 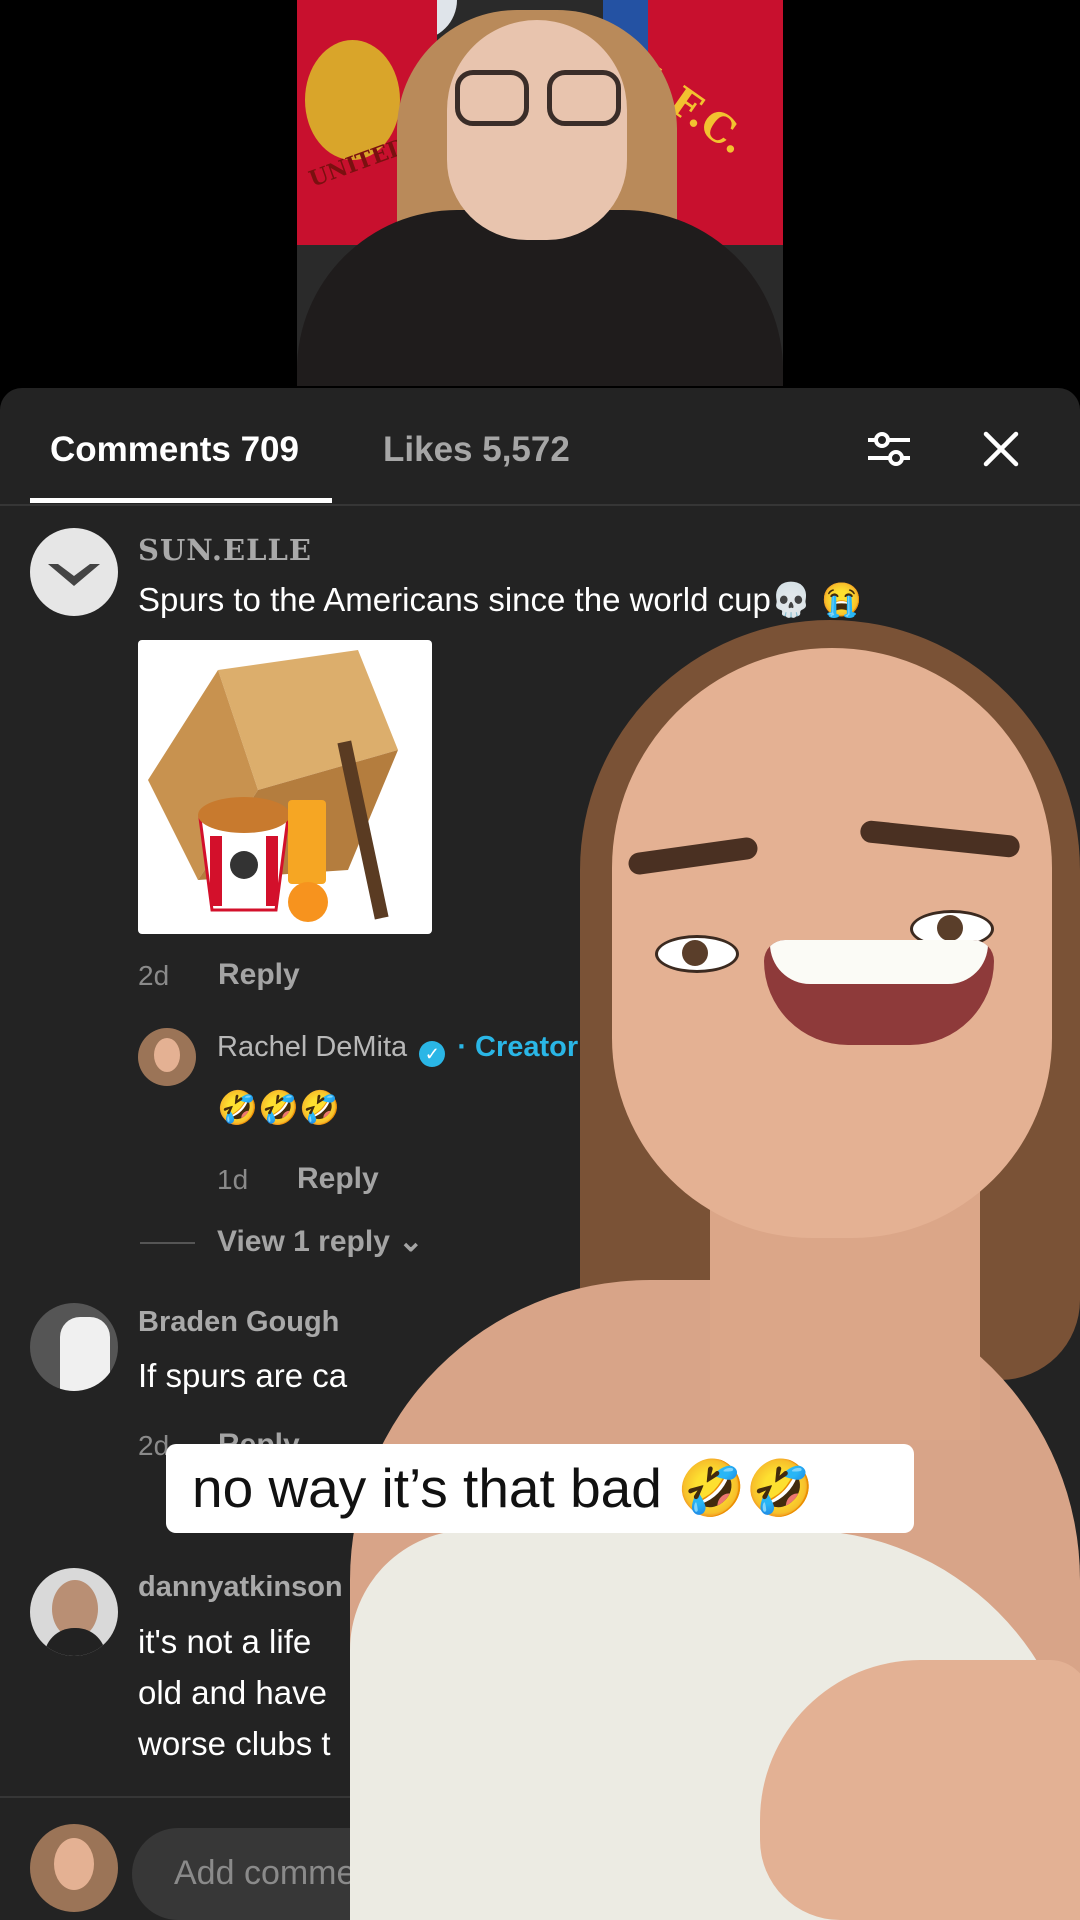 I want to click on video-frame: UNITED L.F.C., so click(x=540, y=193).